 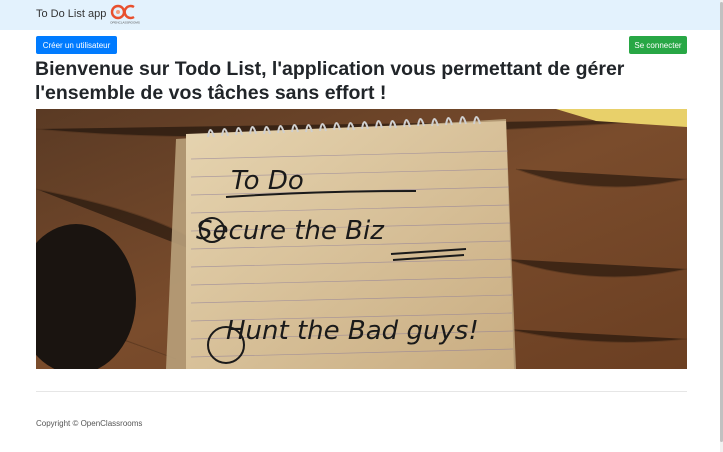 I want to click on create-user-button: Créer un utilisateur, so click(x=76, y=45).